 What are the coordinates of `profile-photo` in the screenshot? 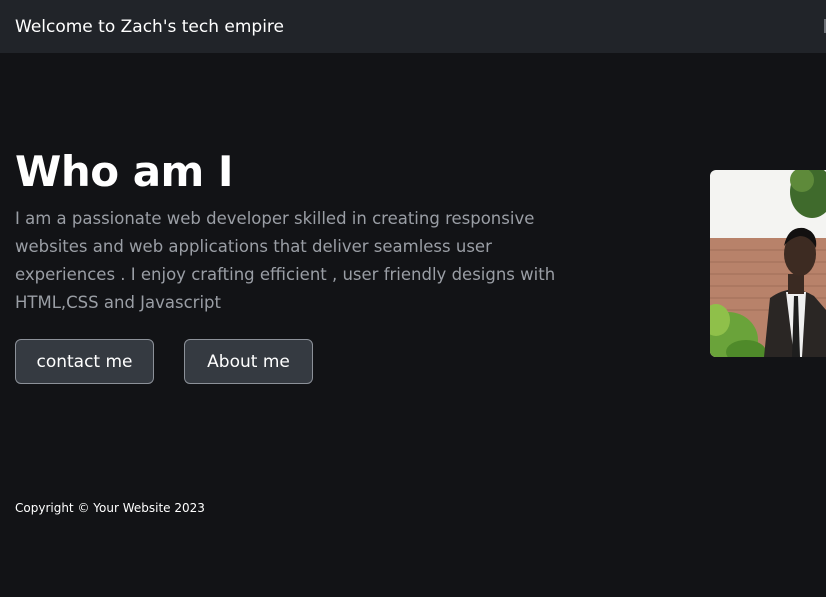 It's located at (768, 263).